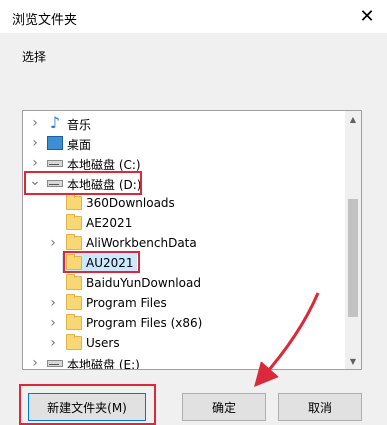  What do you see at coordinates (184, 303) in the screenshot?
I see `tree-item: › Program Files` at bounding box center [184, 303].